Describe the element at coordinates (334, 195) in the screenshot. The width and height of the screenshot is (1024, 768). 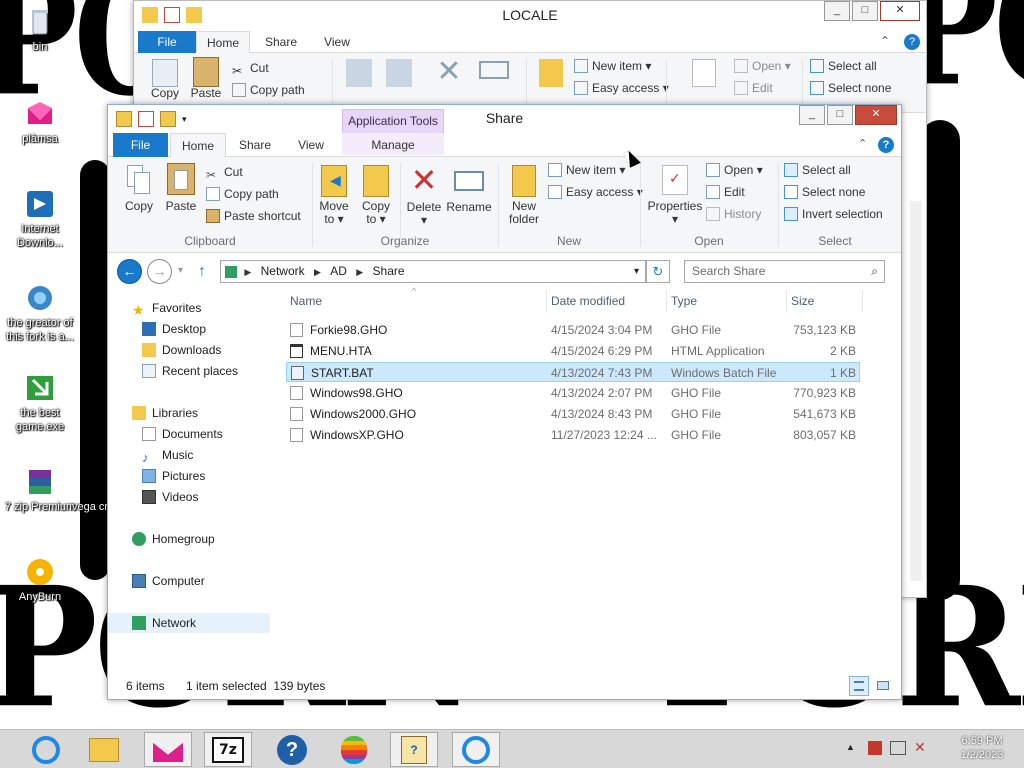
I see `move-to-button: ◀ Move to ▾` at that location.